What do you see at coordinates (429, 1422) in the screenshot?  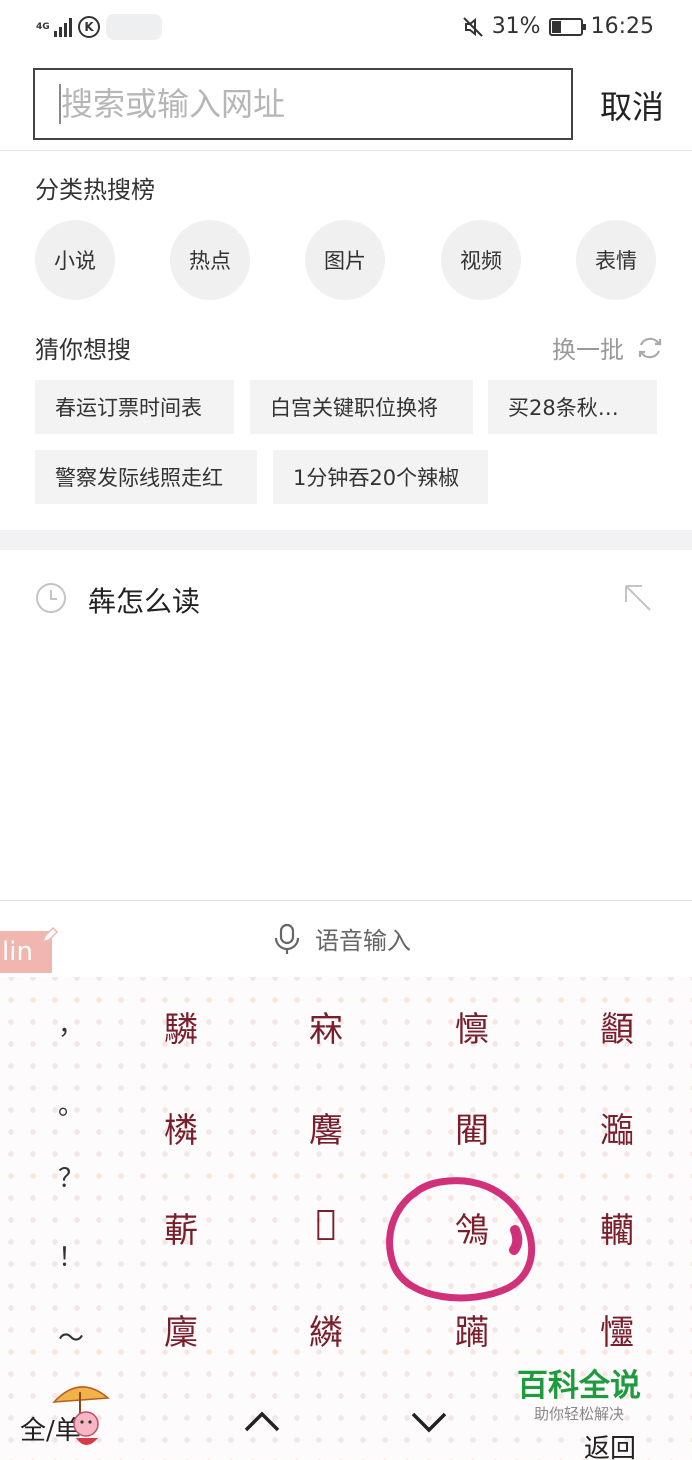 I see `chevron-down-icon` at bounding box center [429, 1422].